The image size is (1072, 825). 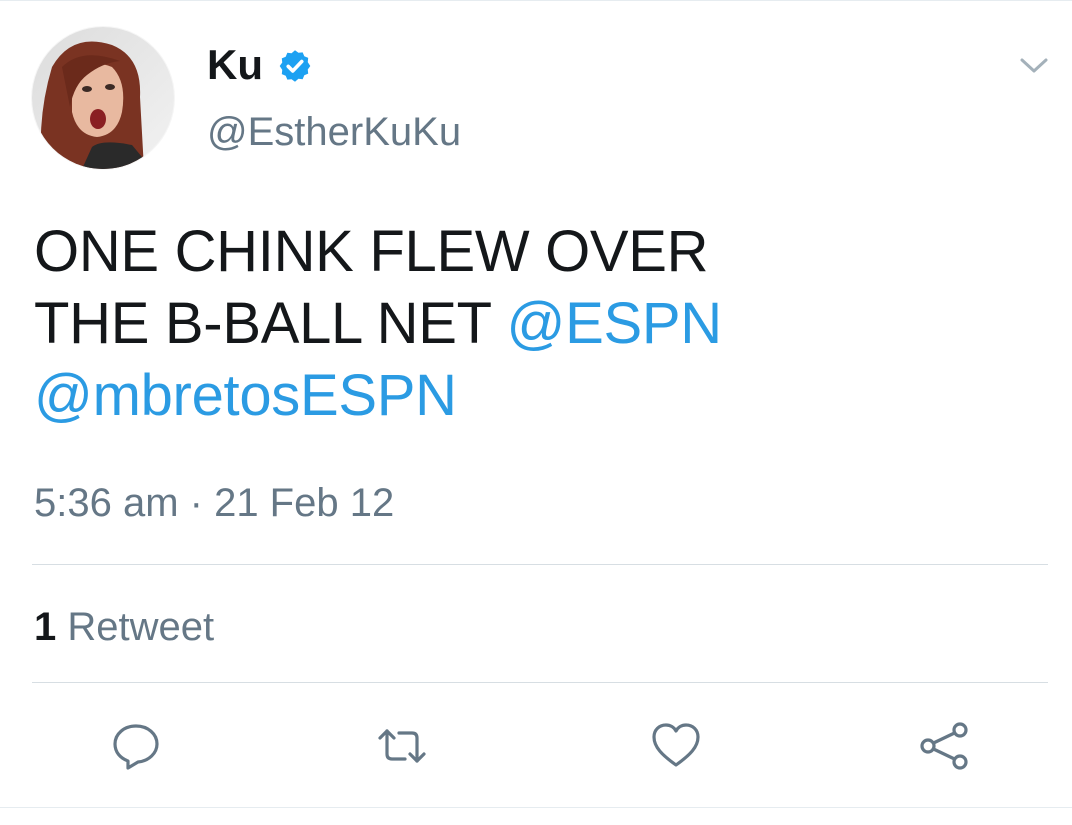 I want to click on reply-icon, so click(x=136, y=747).